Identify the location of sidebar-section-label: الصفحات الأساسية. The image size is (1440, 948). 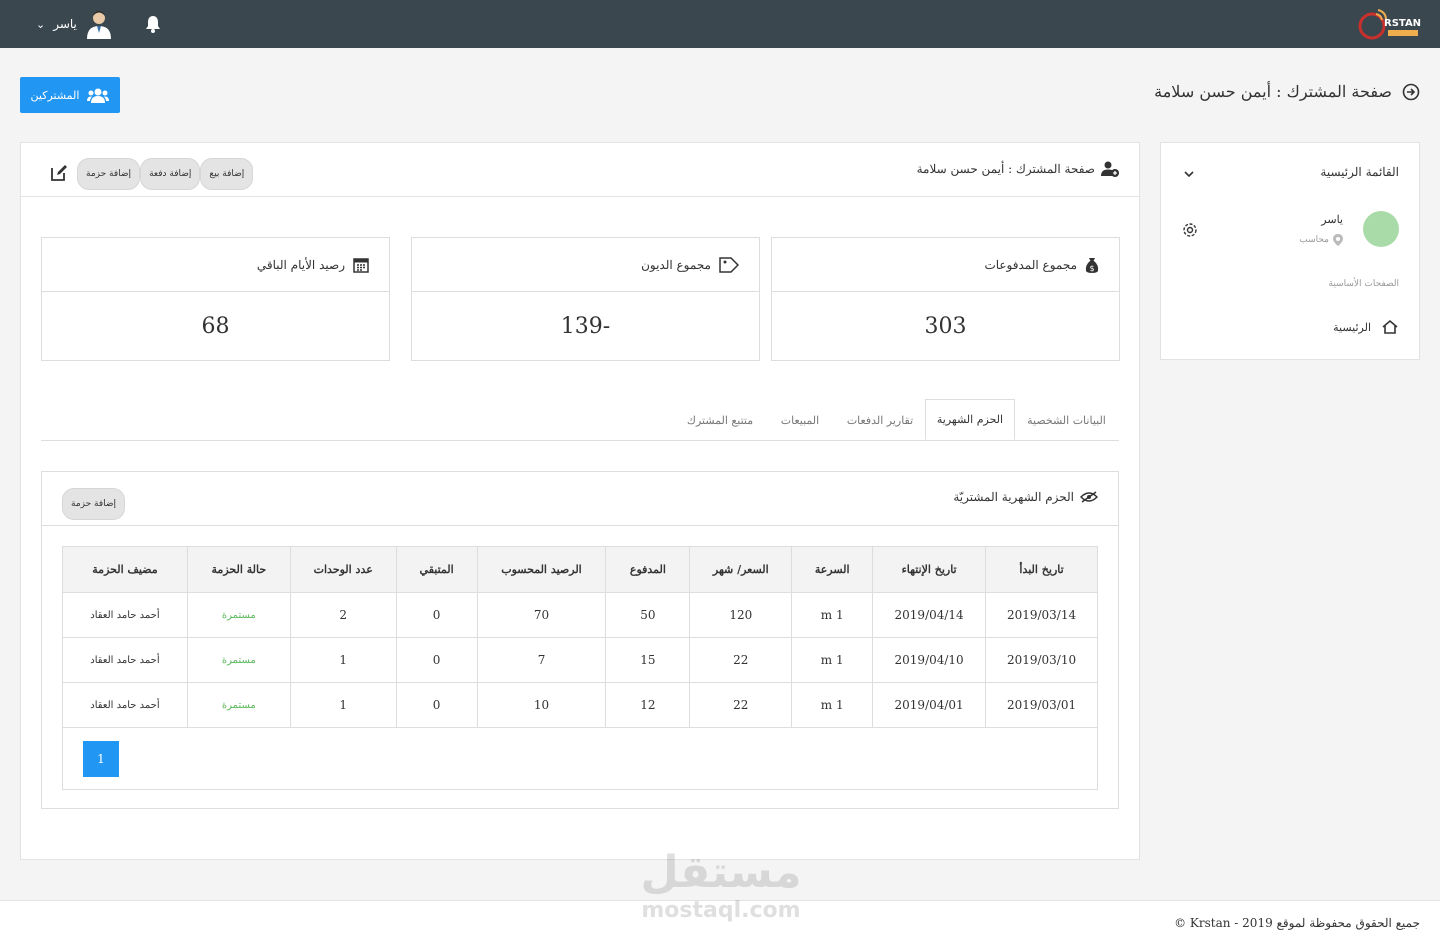
(1363, 284).